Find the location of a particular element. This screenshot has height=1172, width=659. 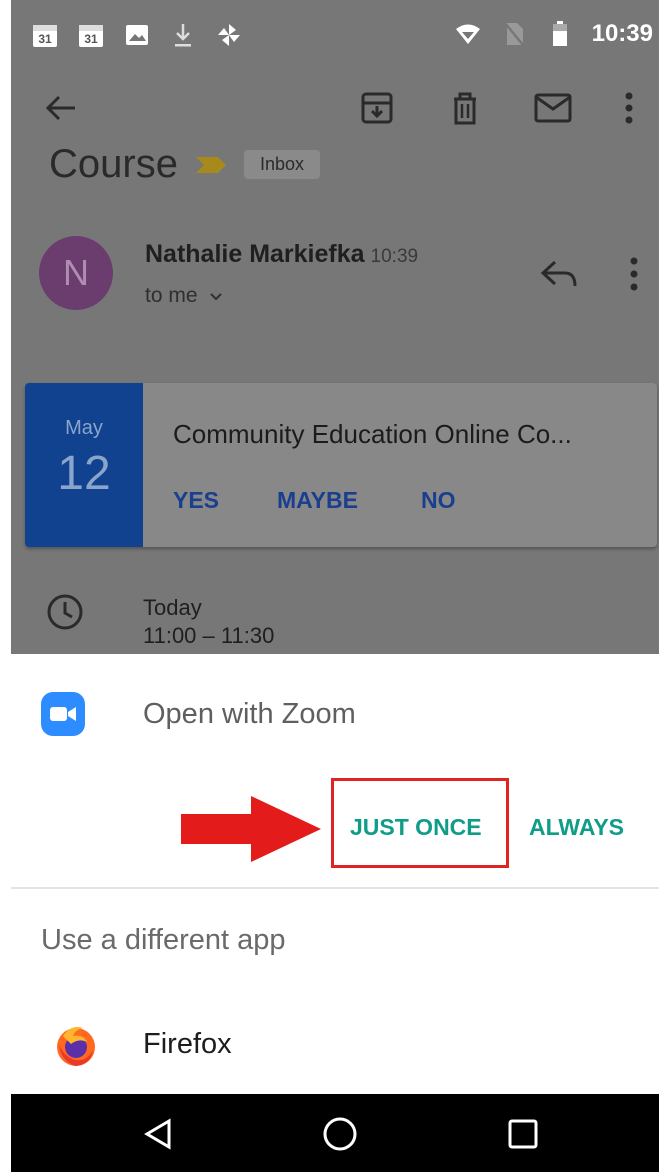

inbox-label-chip: Inbox is located at coordinates (281, 164).